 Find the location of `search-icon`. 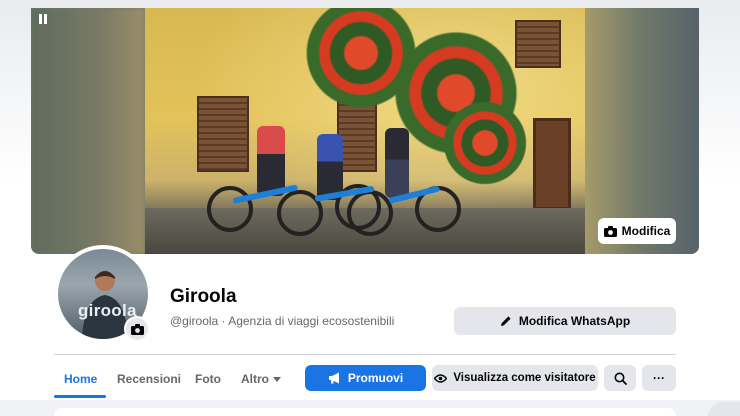

search-icon is located at coordinates (620, 378).